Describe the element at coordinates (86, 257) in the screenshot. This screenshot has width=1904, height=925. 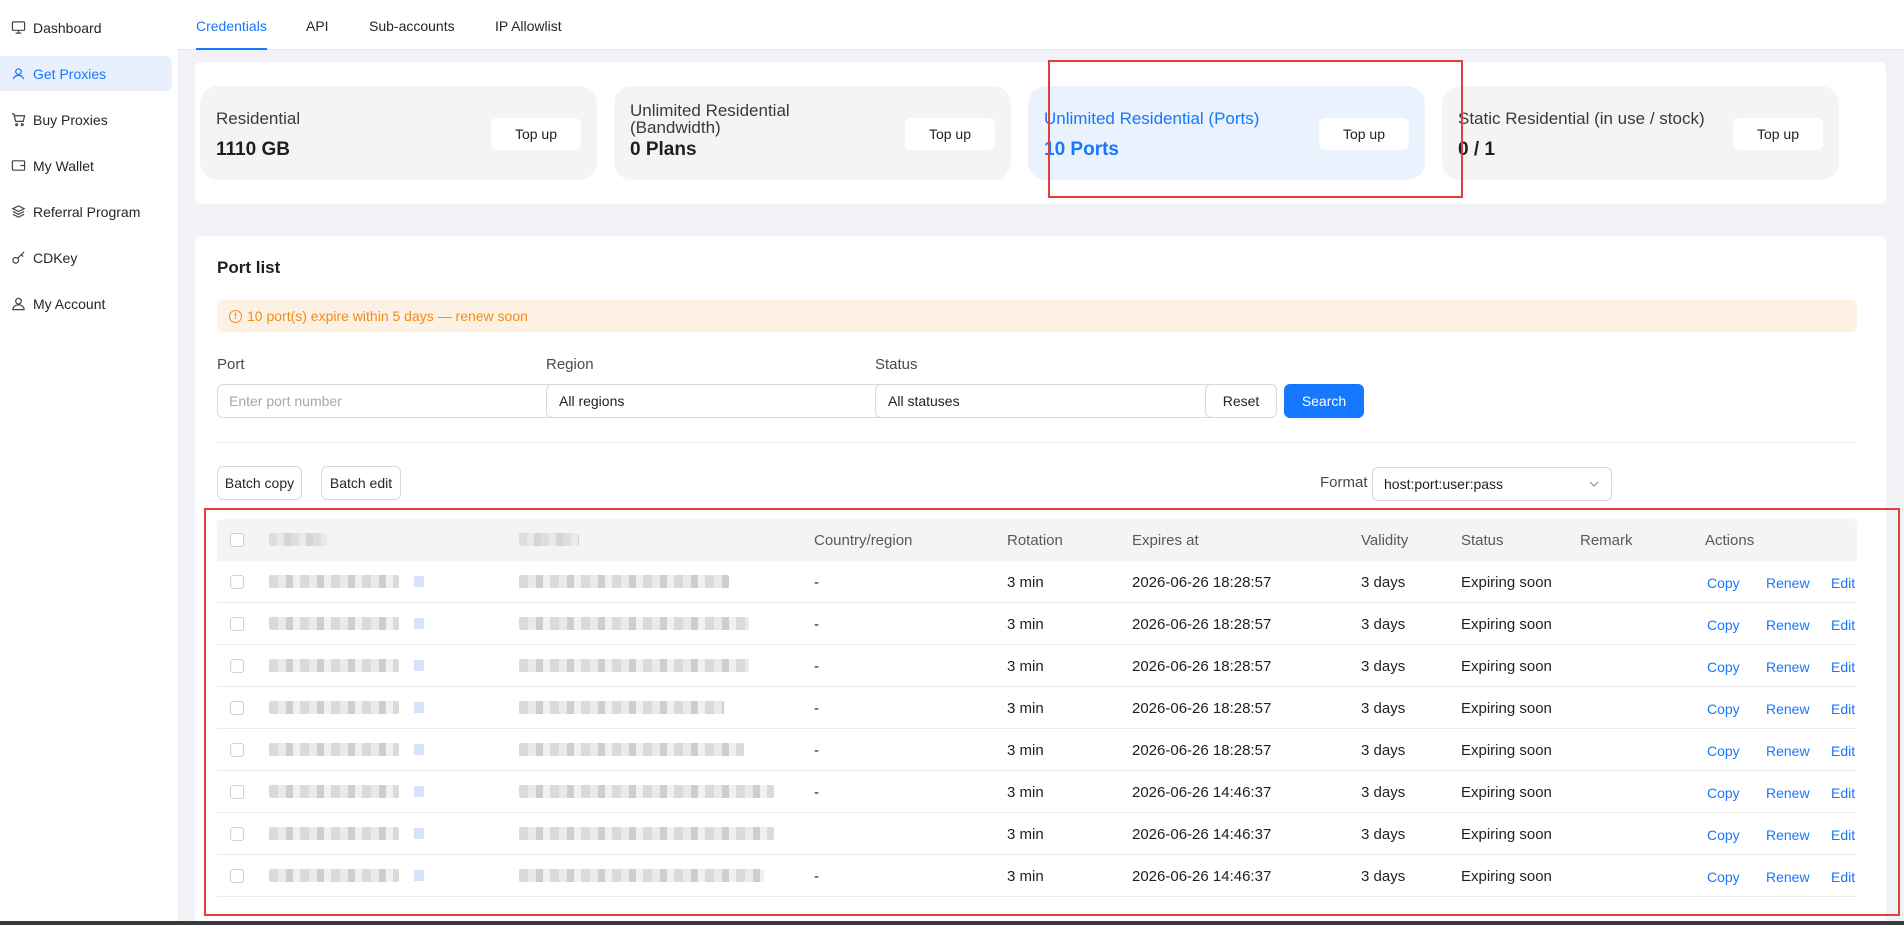
I see `sidebar-item-cdkey: CDKey` at that location.